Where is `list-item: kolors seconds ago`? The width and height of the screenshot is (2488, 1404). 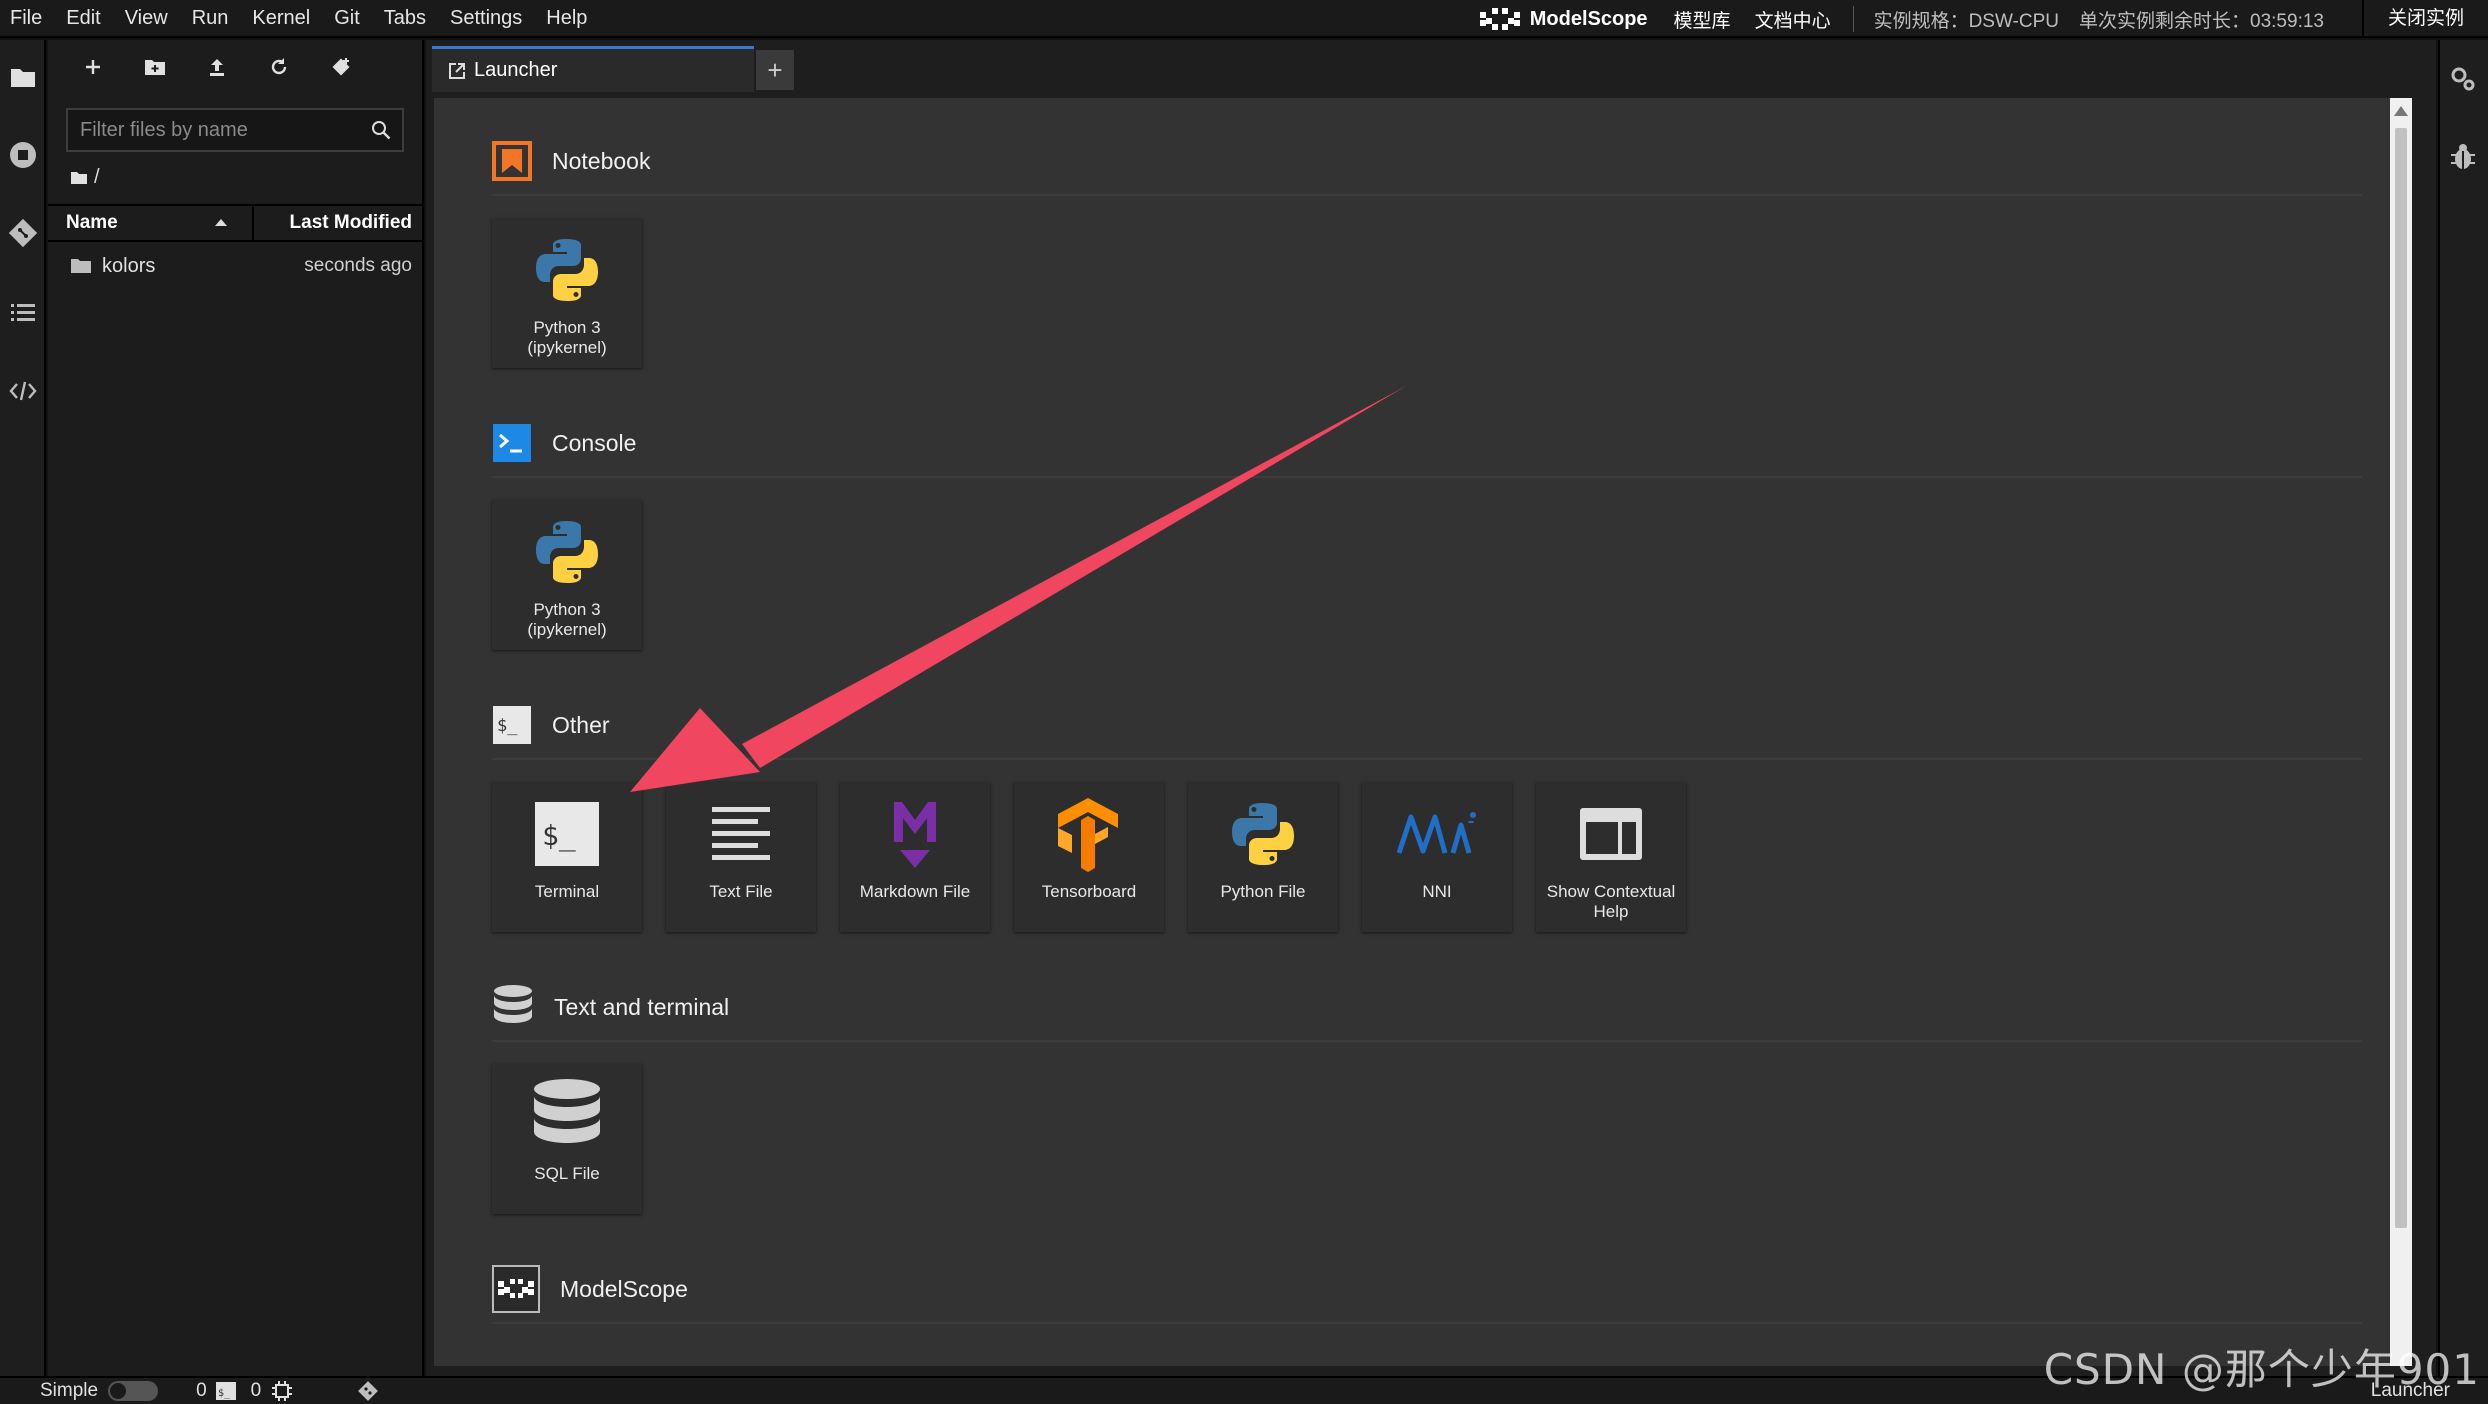
list-item: kolors seconds ago is located at coordinates (236, 266).